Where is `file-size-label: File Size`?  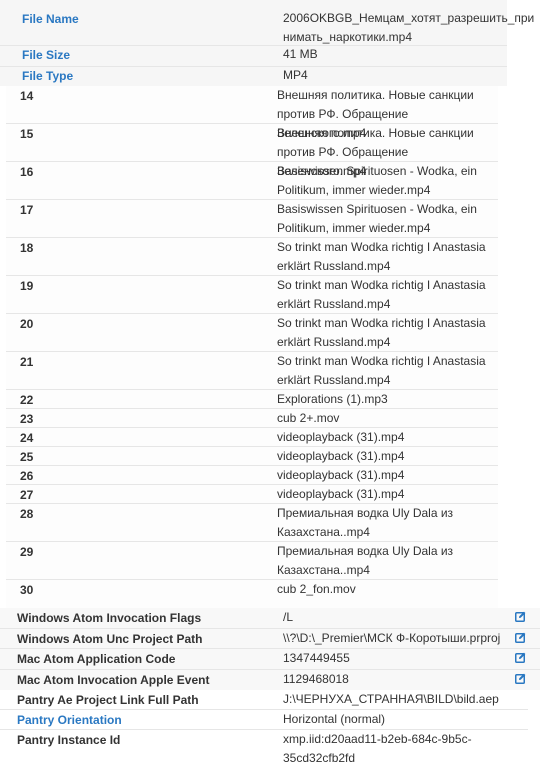
file-size-label: File Size is located at coordinates (46, 55).